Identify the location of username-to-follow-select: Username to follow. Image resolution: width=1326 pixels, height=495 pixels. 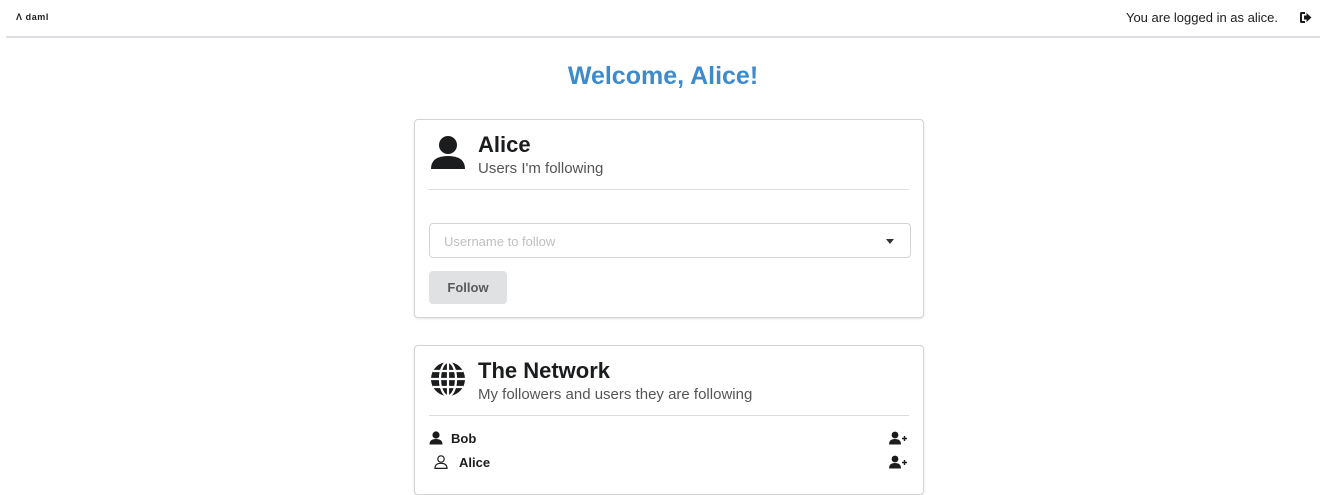
(670, 240).